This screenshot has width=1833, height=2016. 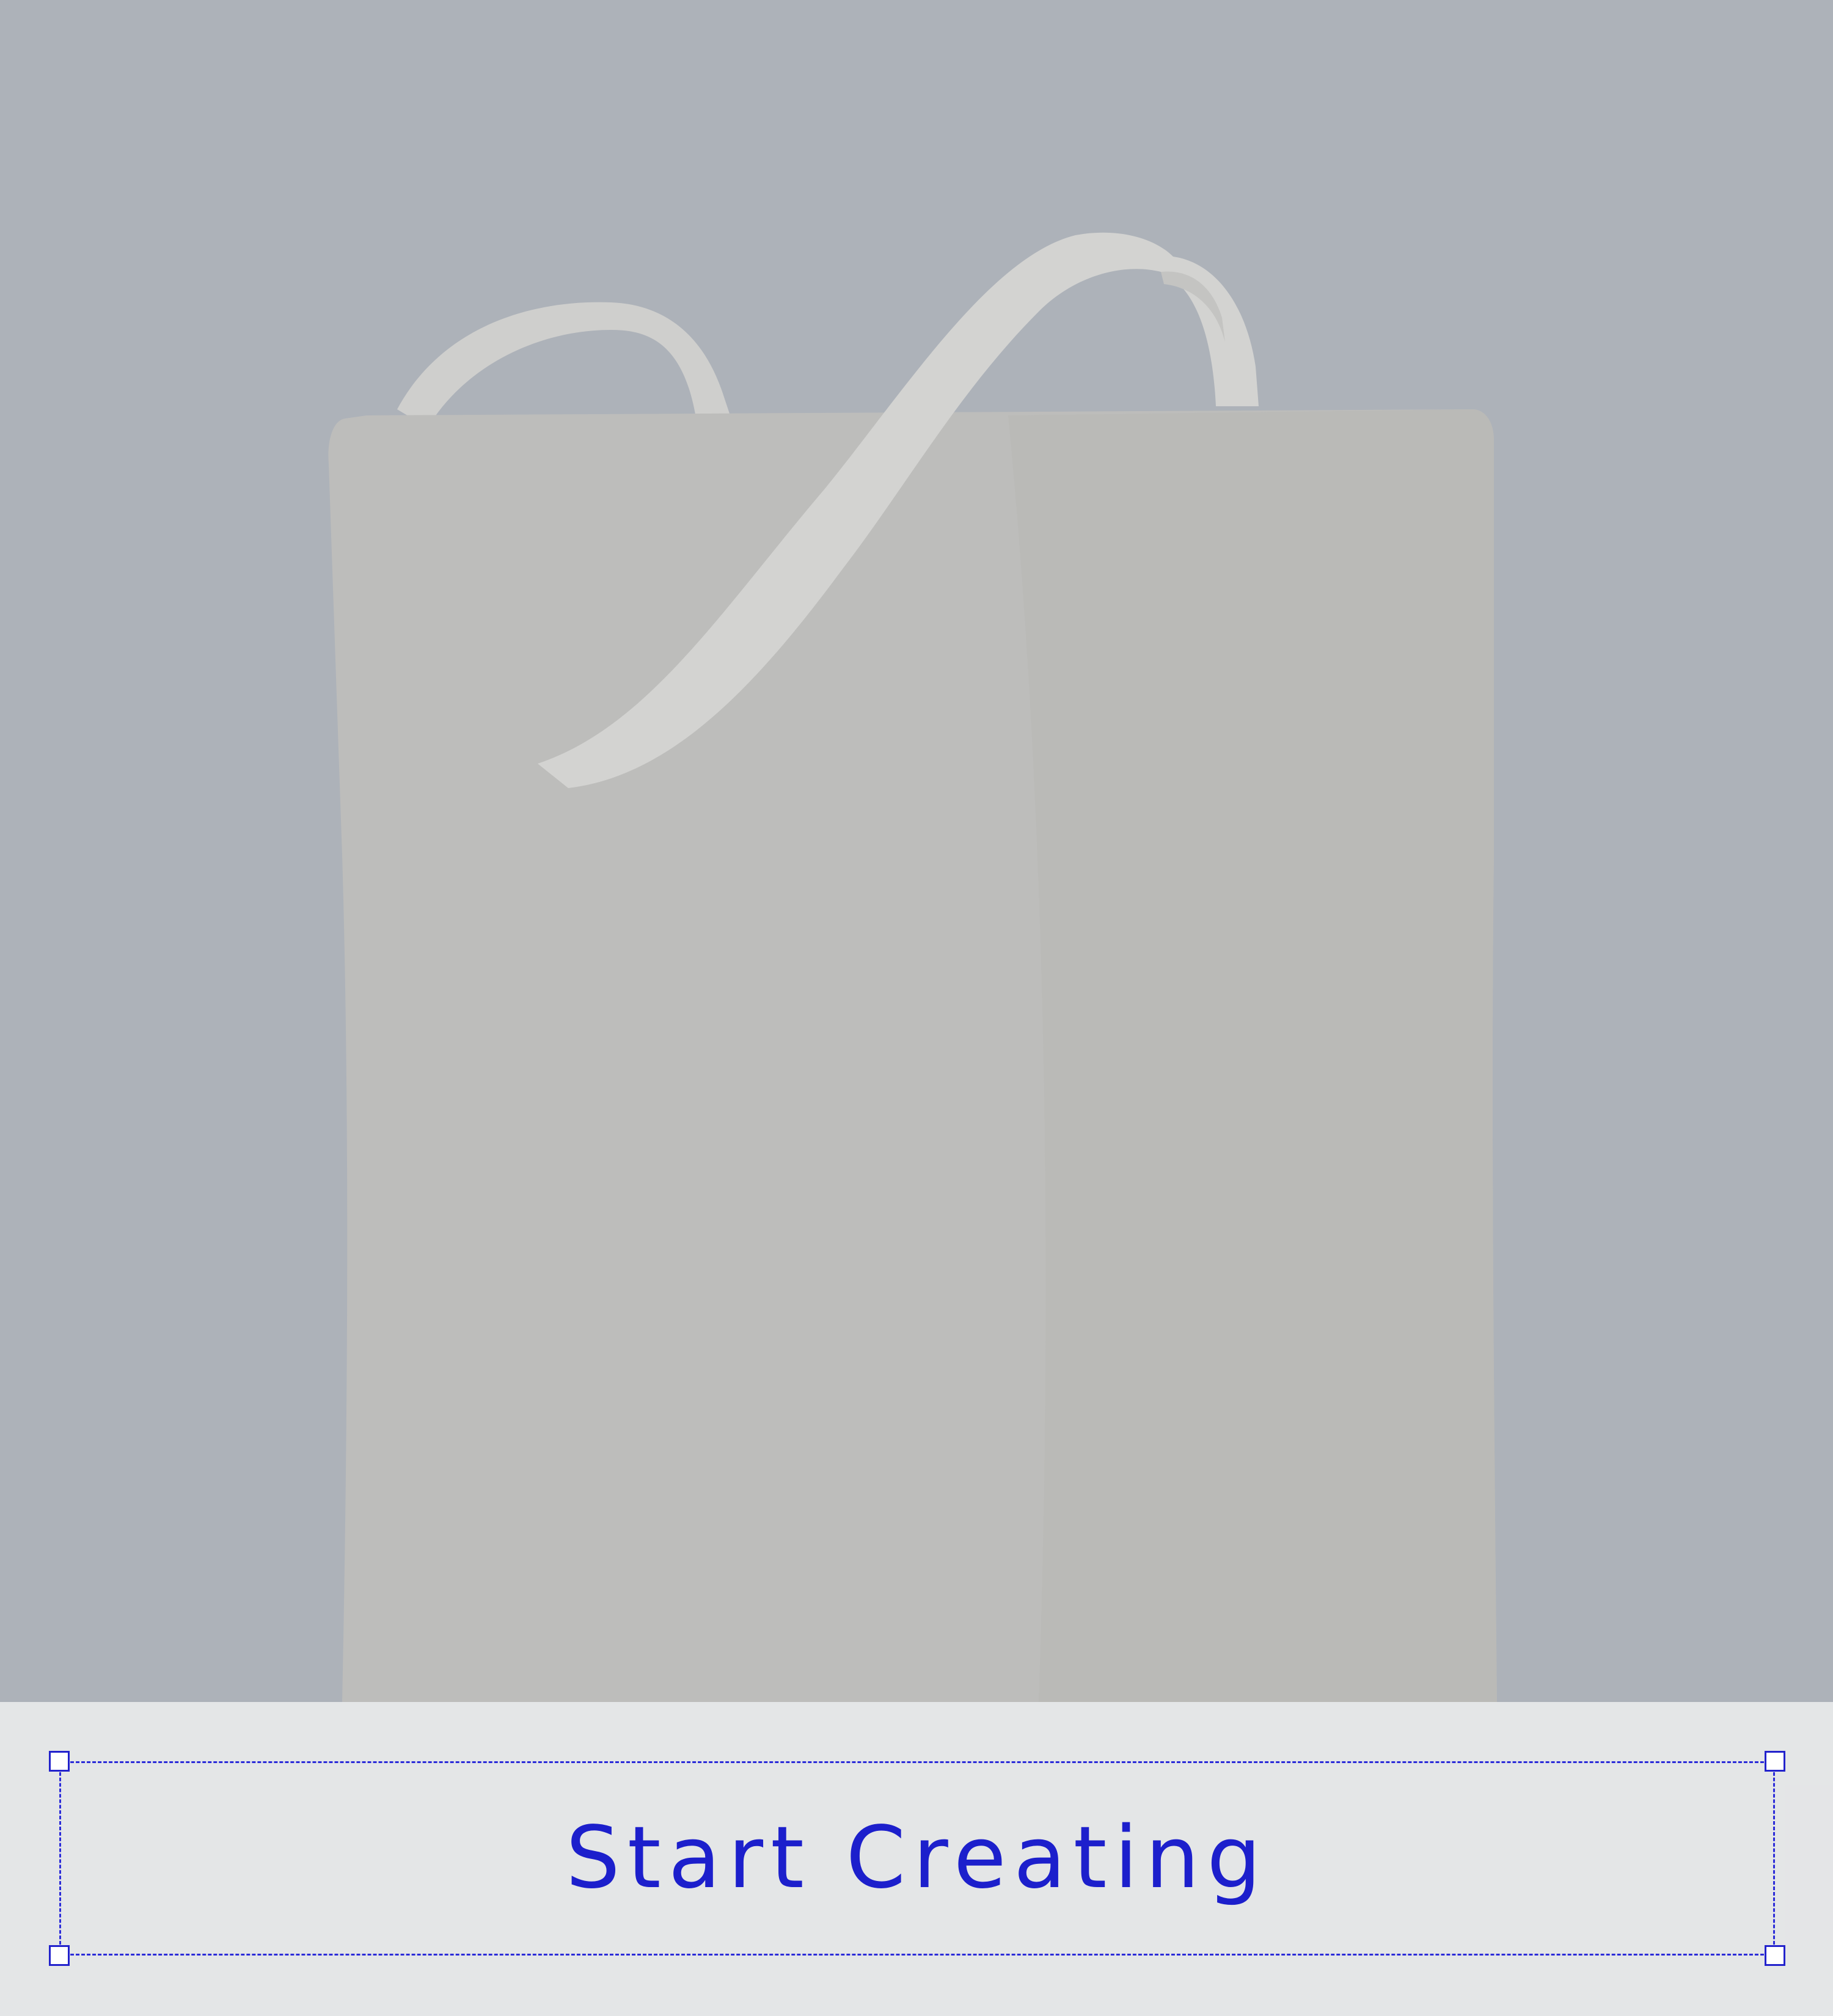 I want to click on resize-handle-bottom-right, so click(x=1775, y=1956).